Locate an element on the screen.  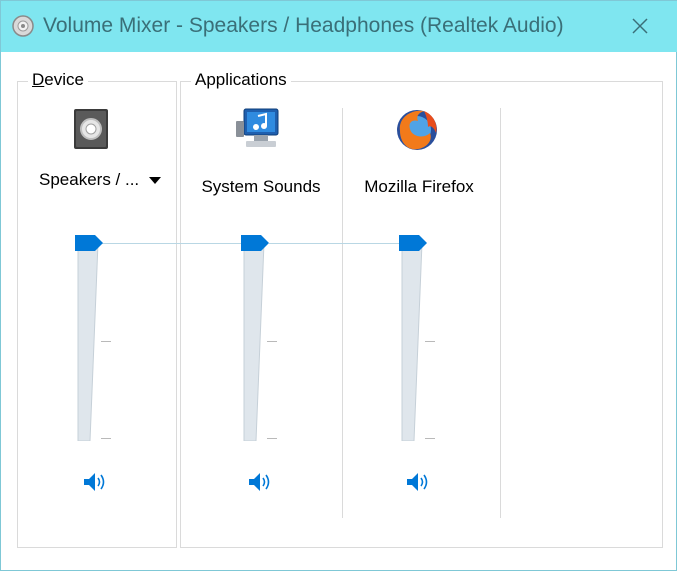
device-volume-slider is located at coordinates (88, 342).